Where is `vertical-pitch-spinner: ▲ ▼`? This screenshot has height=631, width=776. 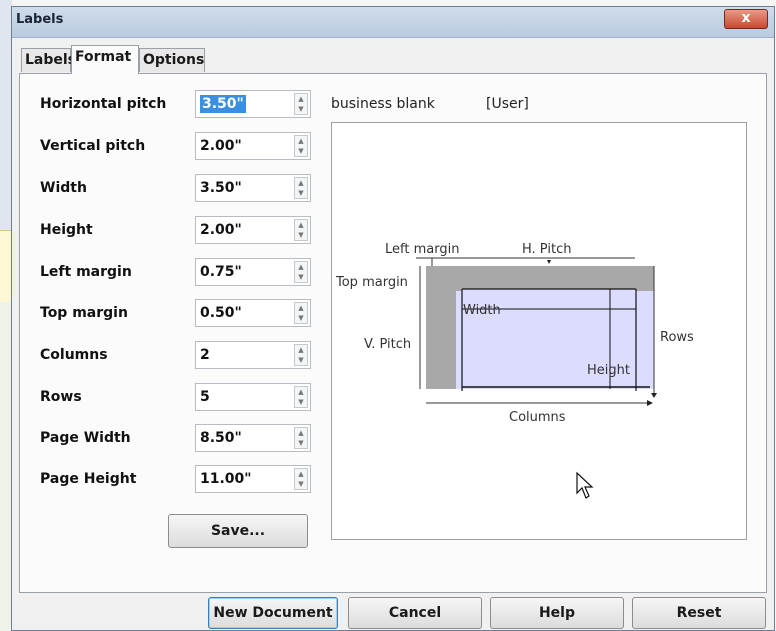 vertical-pitch-spinner: ▲ ▼ is located at coordinates (301, 146).